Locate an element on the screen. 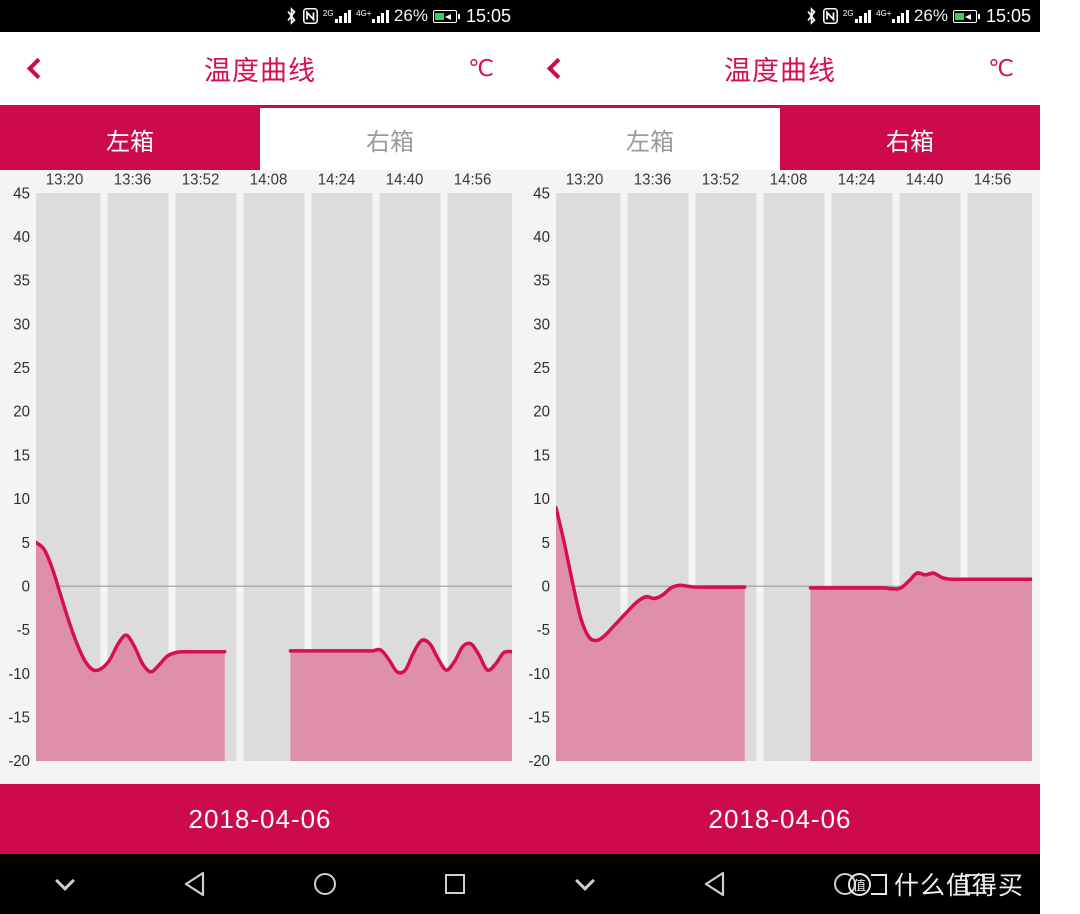 The height and width of the screenshot is (914, 1080). sim1-signal-icon: 2G is located at coordinates (337, 15).